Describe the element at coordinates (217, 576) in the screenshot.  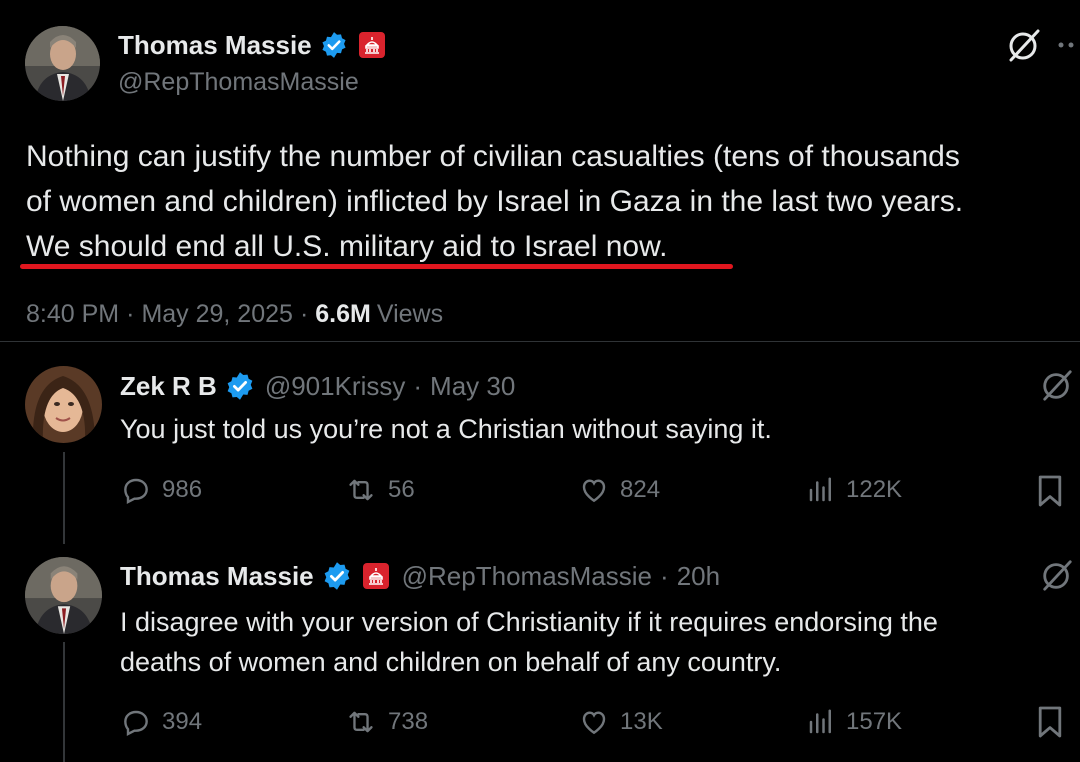
I see `reply-author-name: Thomas Massie` at that location.